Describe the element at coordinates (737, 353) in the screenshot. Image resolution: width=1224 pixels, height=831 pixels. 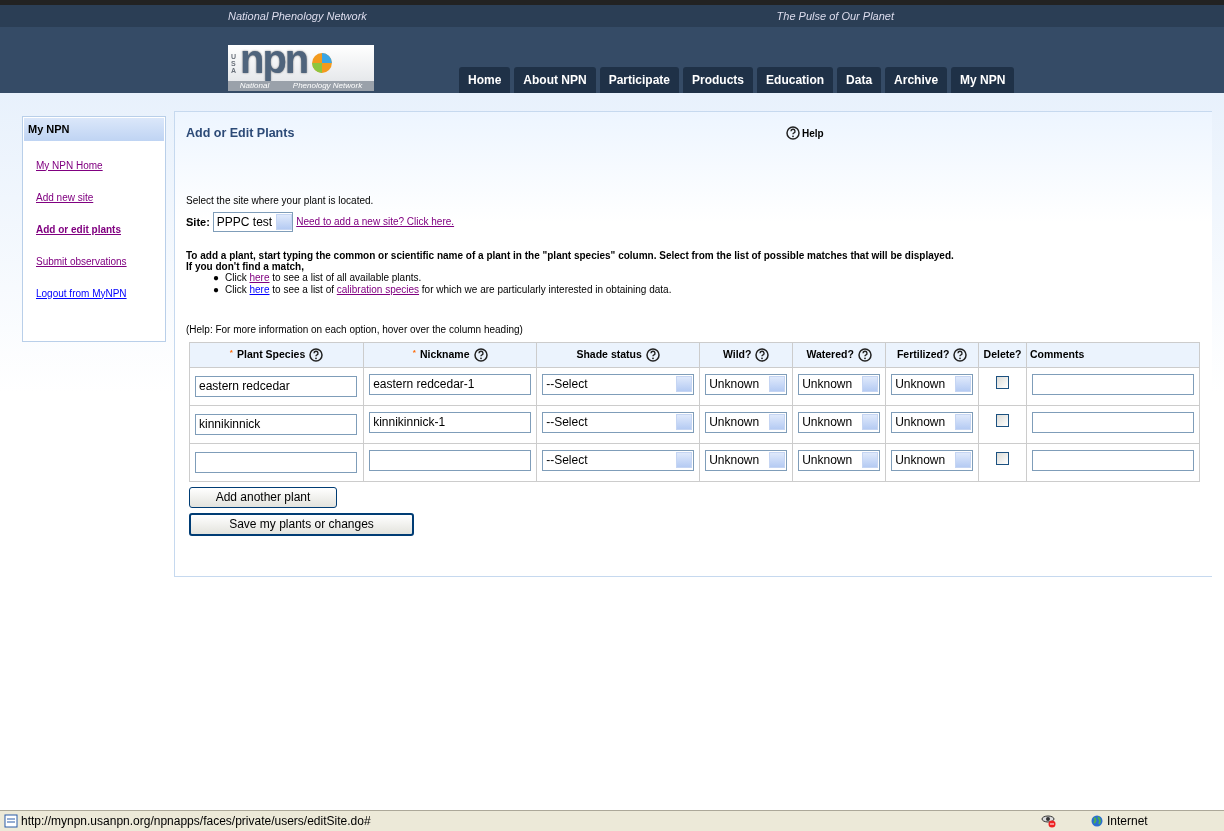
I see `column-header: Wild?` at that location.